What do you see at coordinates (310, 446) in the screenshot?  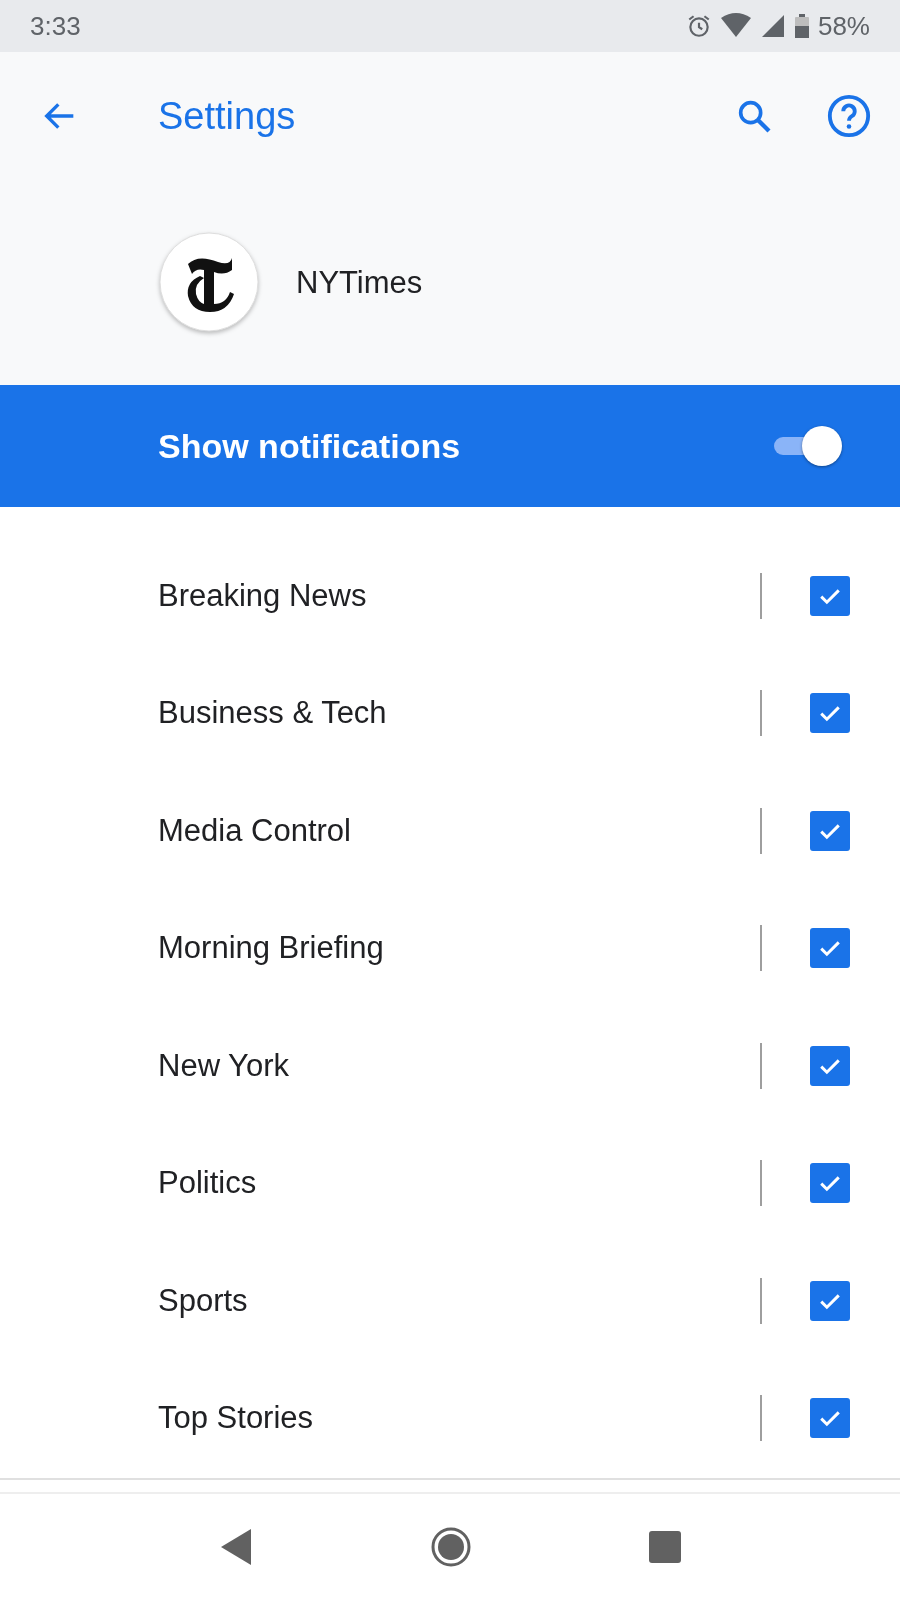 I see `switch-label: Show notifications` at bounding box center [310, 446].